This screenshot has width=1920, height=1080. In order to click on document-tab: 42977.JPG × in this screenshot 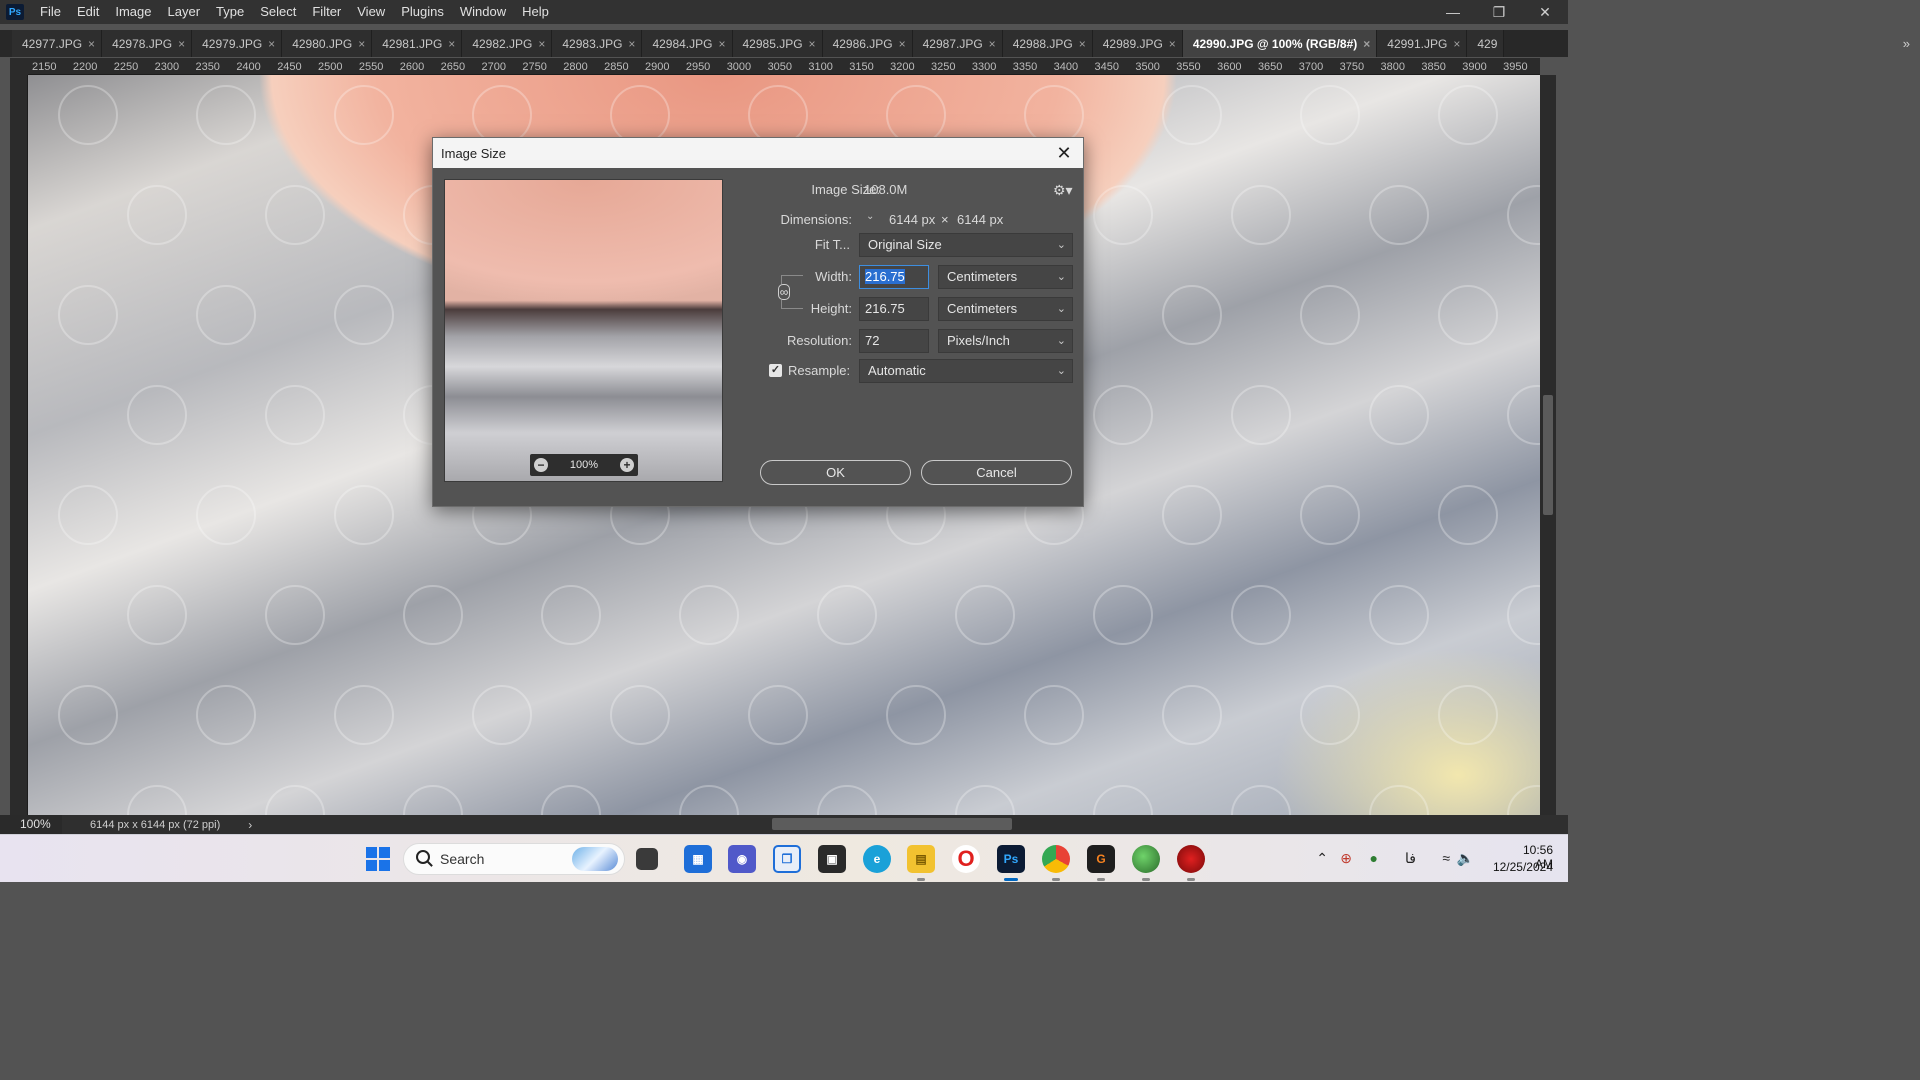, I will do `click(57, 43)`.